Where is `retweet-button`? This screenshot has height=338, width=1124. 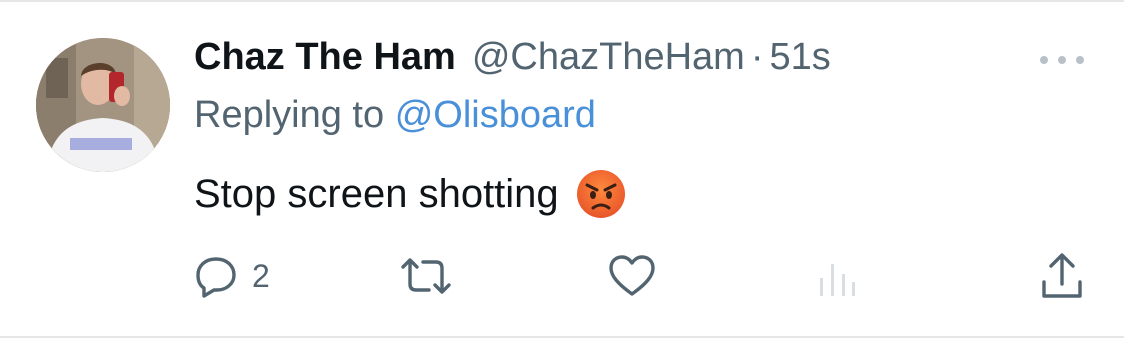 retweet-button is located at coordinates (426, 276).